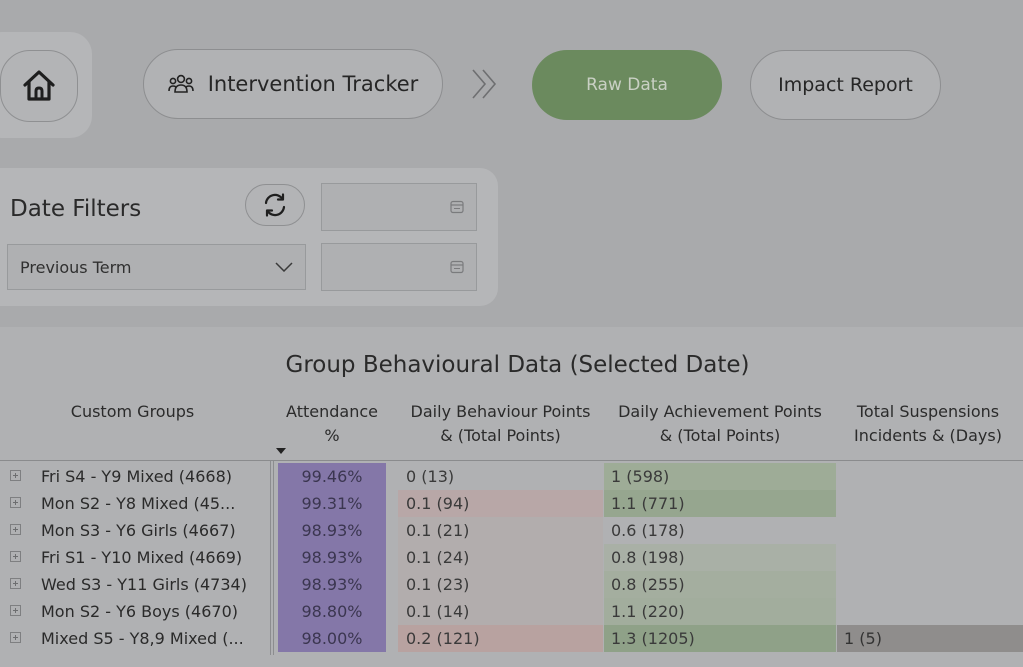 The width and height of the screenshot is (1023, 667). I want to click on header-attendance: Attendance %, so click(332, 424).